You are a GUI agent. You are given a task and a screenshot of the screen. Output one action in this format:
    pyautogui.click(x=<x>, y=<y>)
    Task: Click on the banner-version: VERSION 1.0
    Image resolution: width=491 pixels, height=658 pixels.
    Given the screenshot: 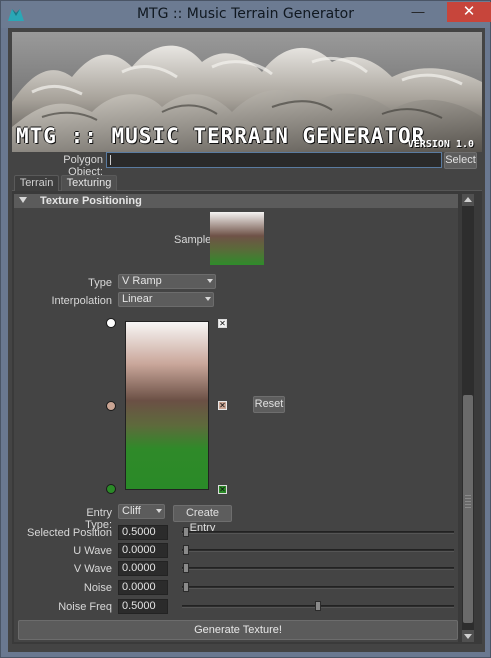 What is the action you would take?
    pyautogui.click(x=440, y=144)
    